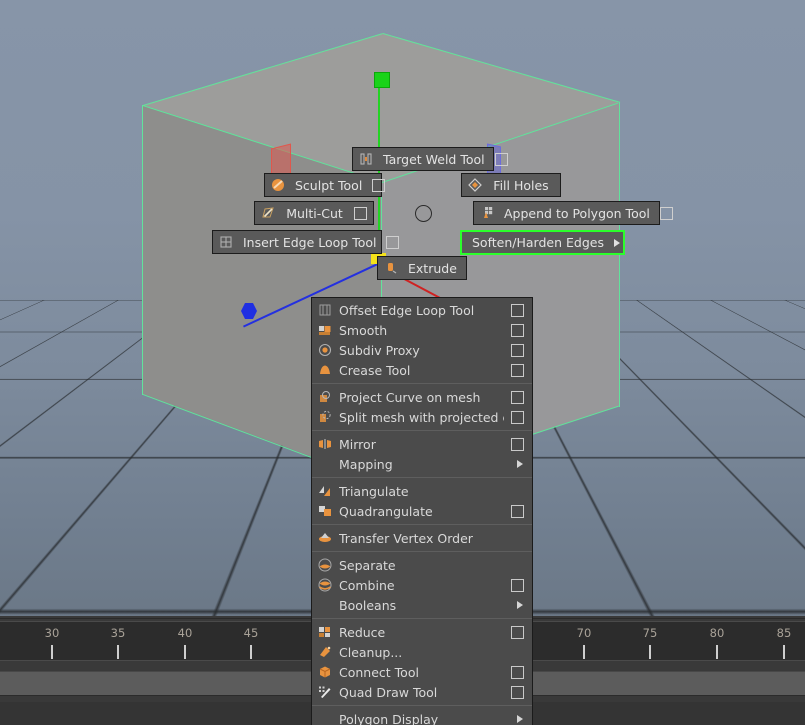  I want to click on crease-icon, so click(325, 369).